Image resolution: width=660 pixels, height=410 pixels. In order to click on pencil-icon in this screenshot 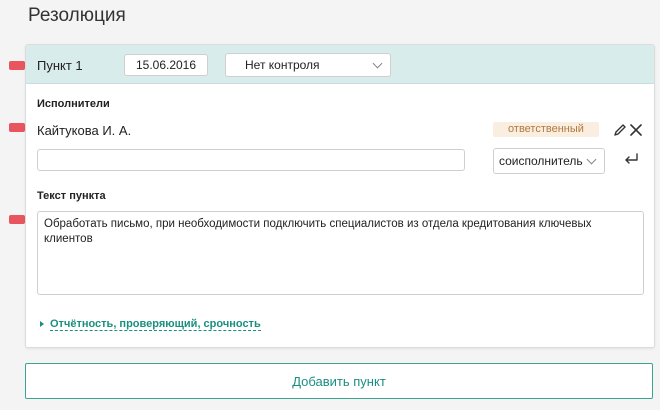, I will do `click(620, 130)`.